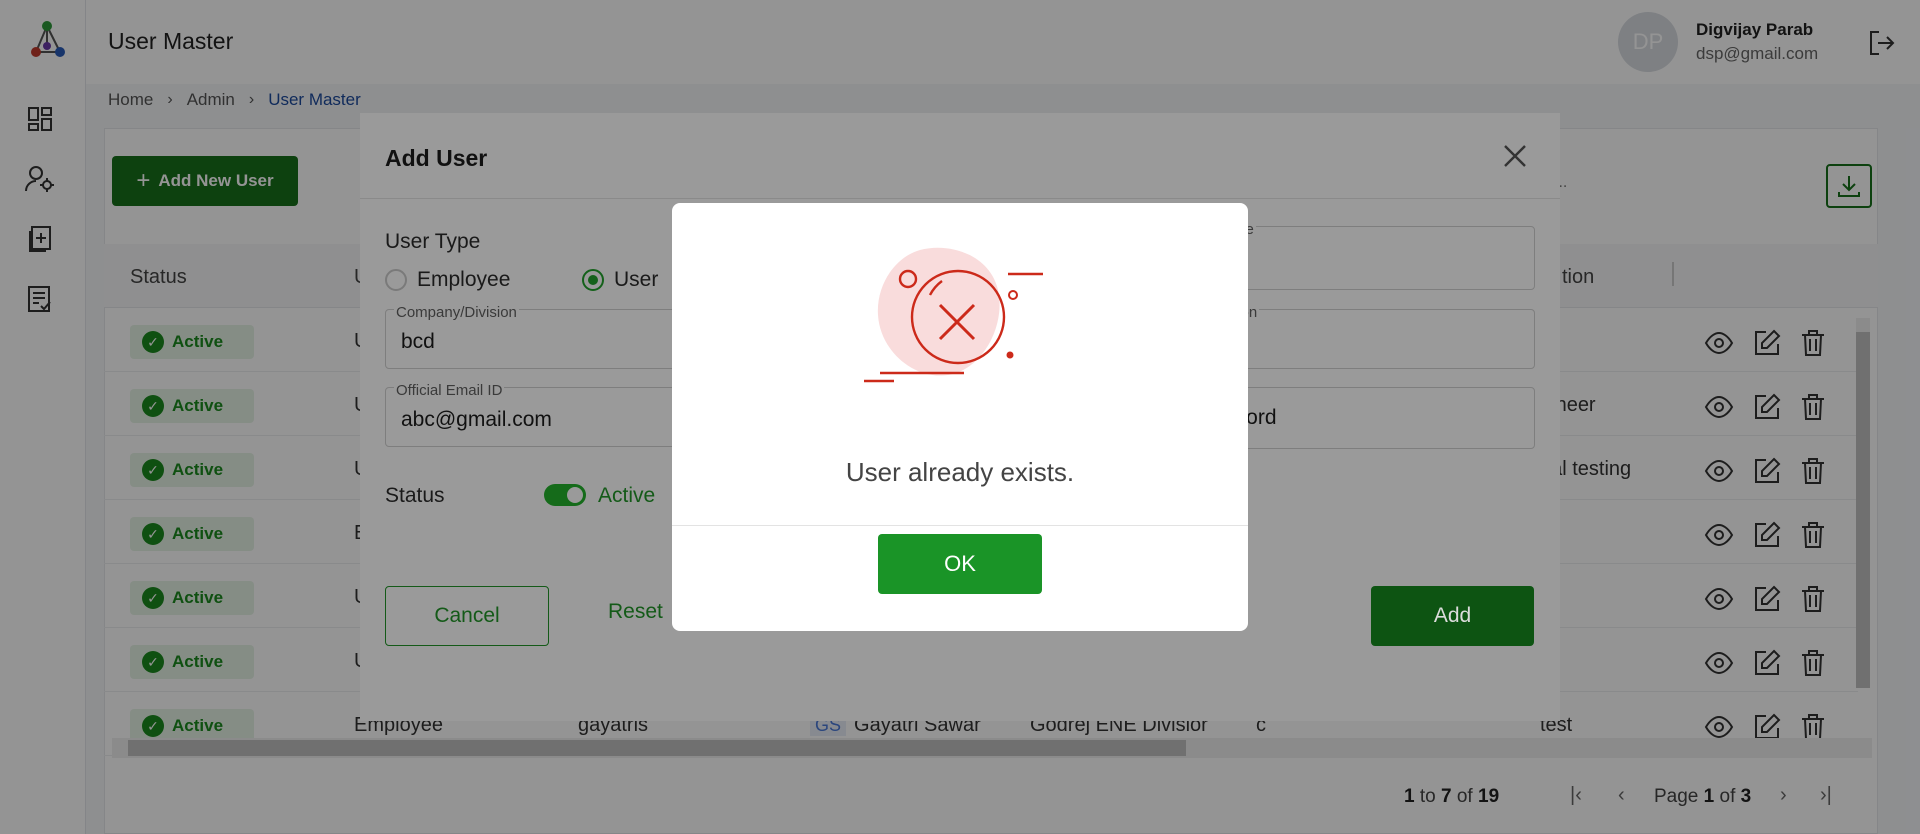 Image resolution: width=1920 pixels, height=834 pixels. What do you see at coordinates (960, 564) in the screenshot?
I see `ok-button: OK` at bounding box center [960, 564].